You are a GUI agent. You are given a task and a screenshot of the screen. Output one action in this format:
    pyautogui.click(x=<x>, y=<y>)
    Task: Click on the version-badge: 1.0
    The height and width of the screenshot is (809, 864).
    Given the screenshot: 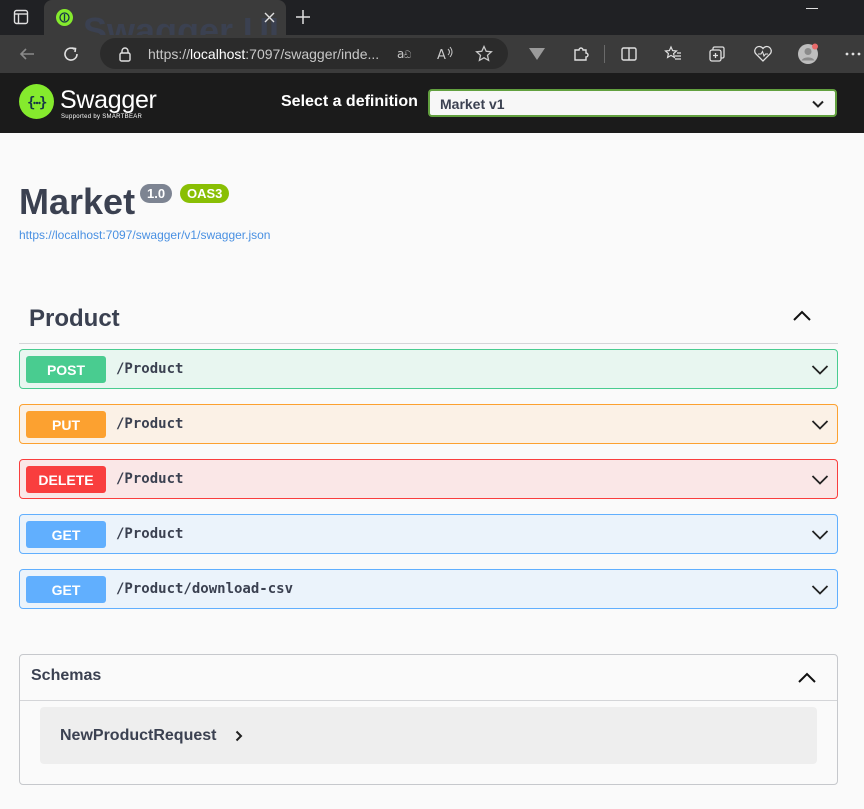 What is the action you would take?
    pyautogui.click(x=156, y=193)
    